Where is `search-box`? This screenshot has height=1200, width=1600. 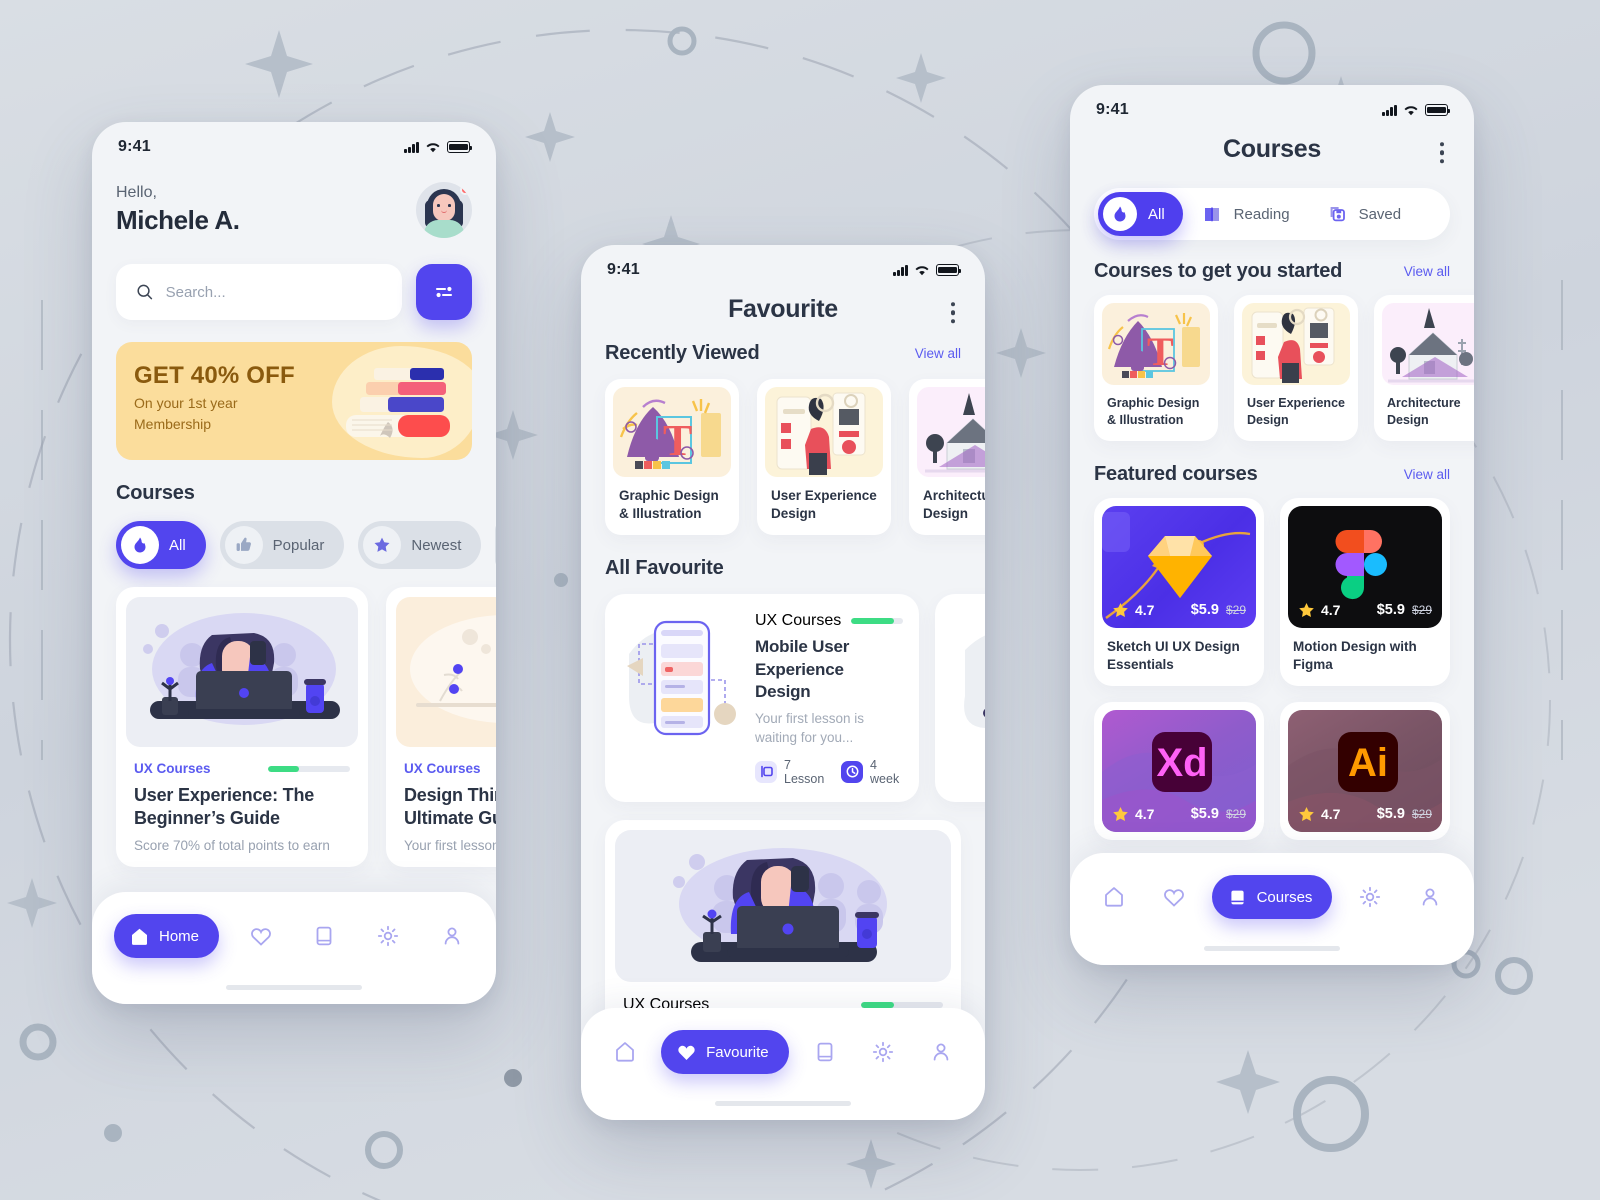 search-box is located at coordinates (259, 292).